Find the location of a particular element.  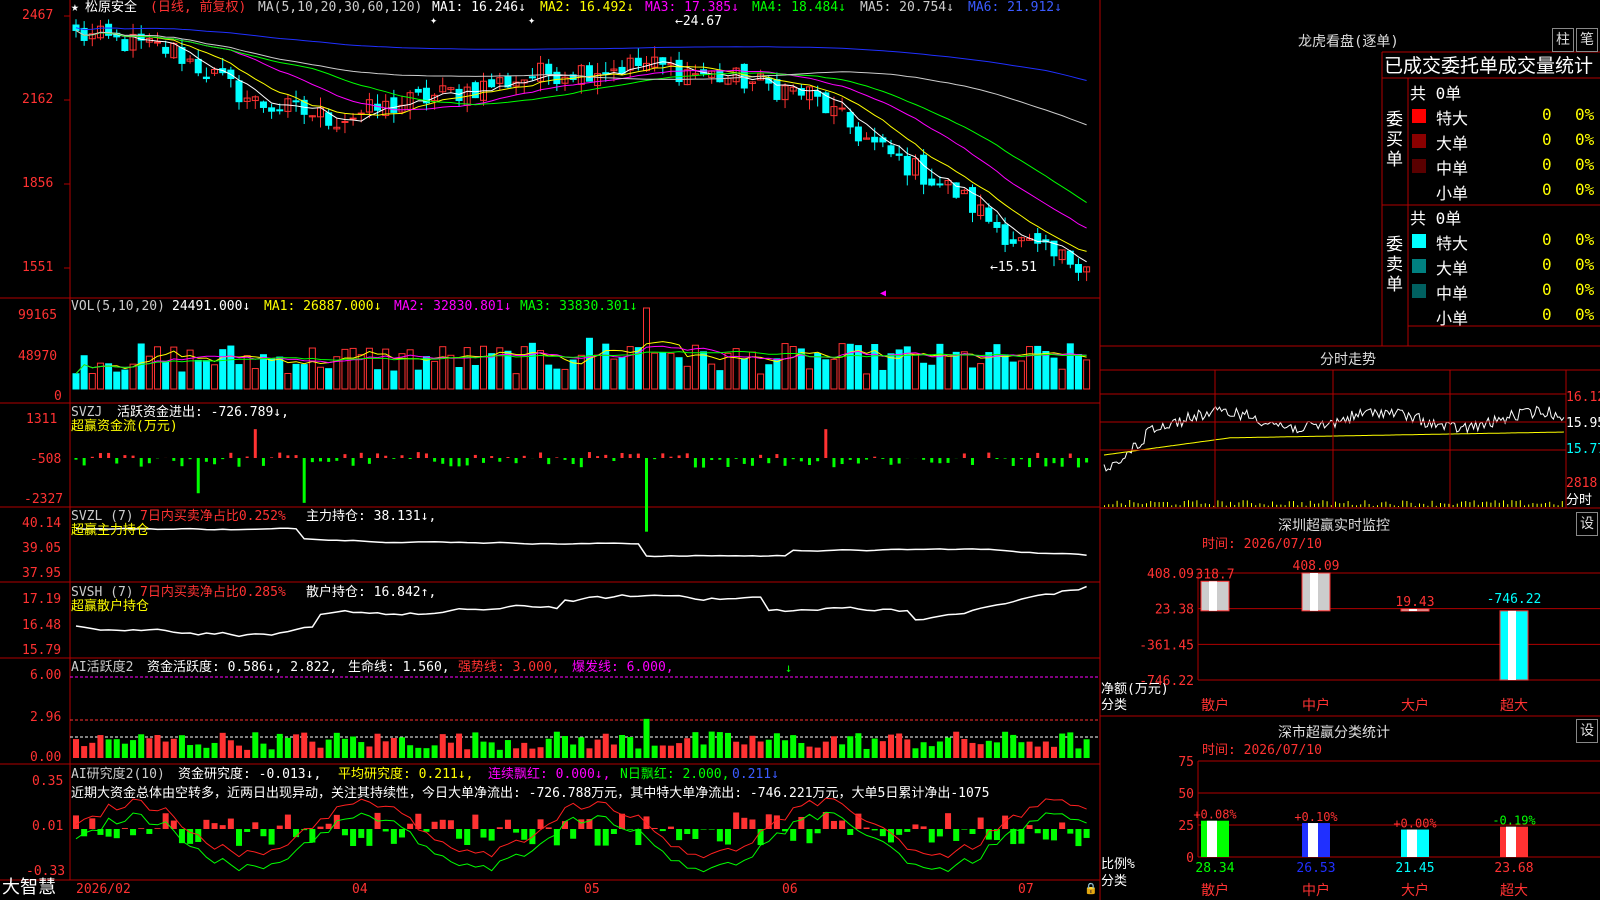

ma2-value: MA2: 16.492↓ is located at coordinates (587, 7).